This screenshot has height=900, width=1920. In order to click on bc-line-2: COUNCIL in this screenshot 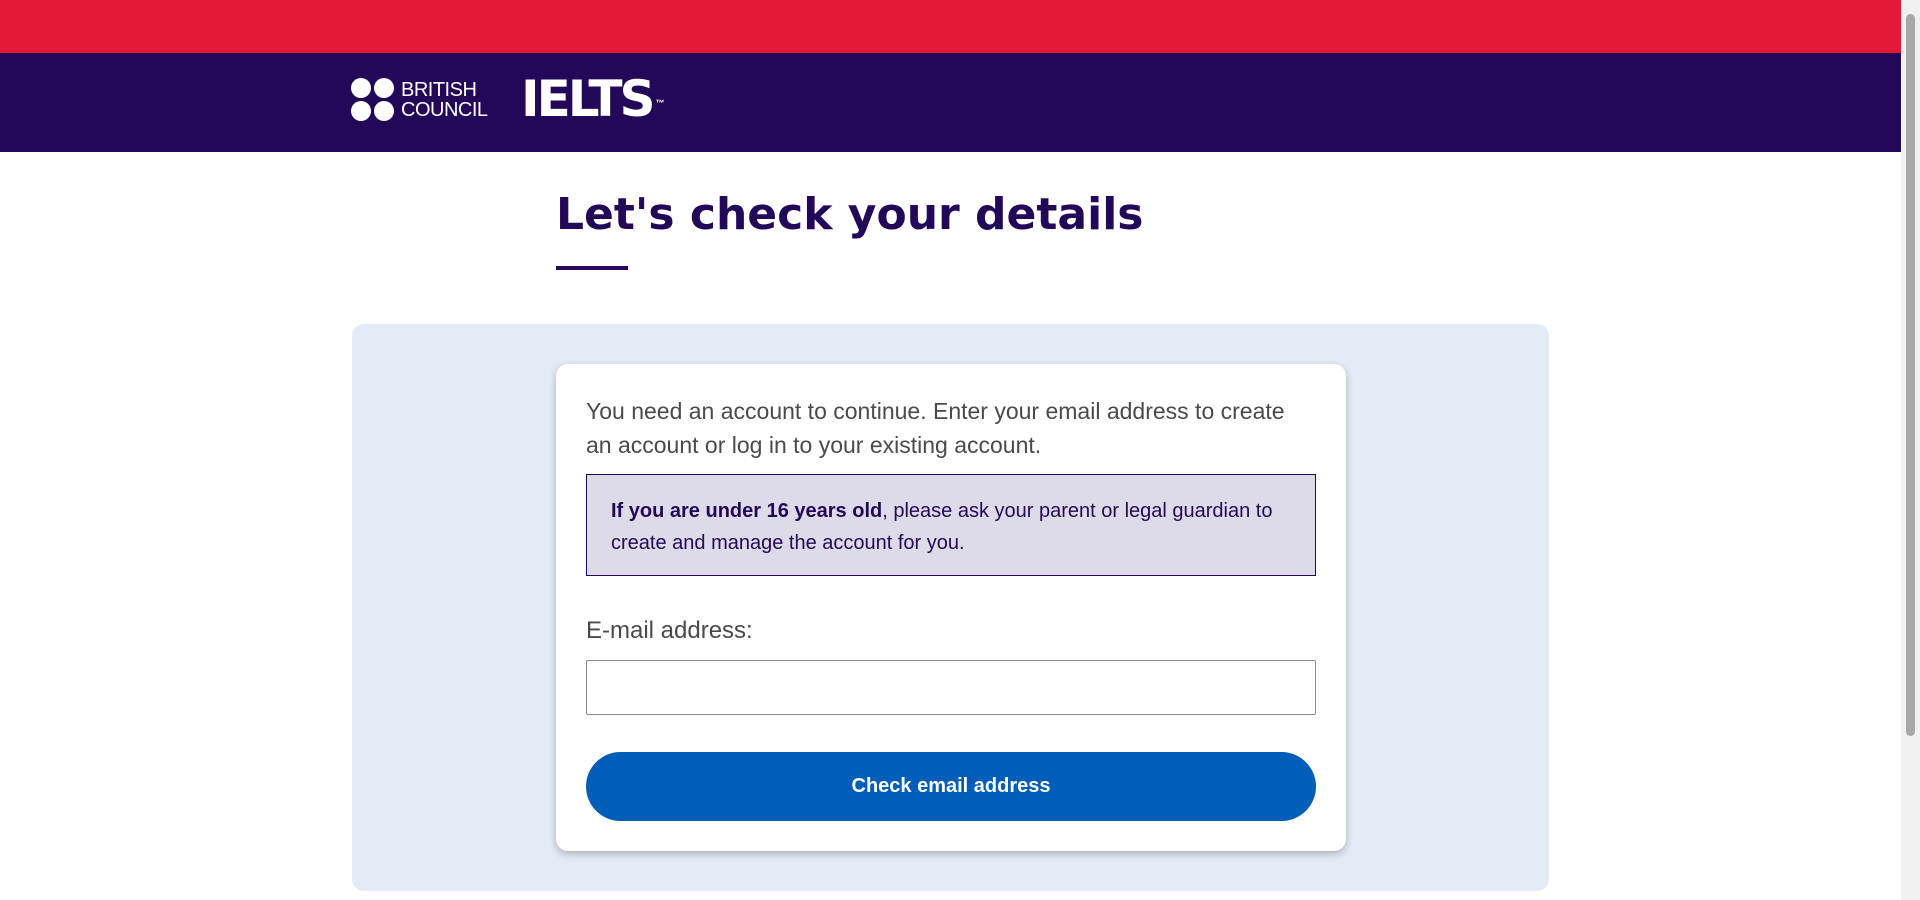, I will do `click(444, 110)`.